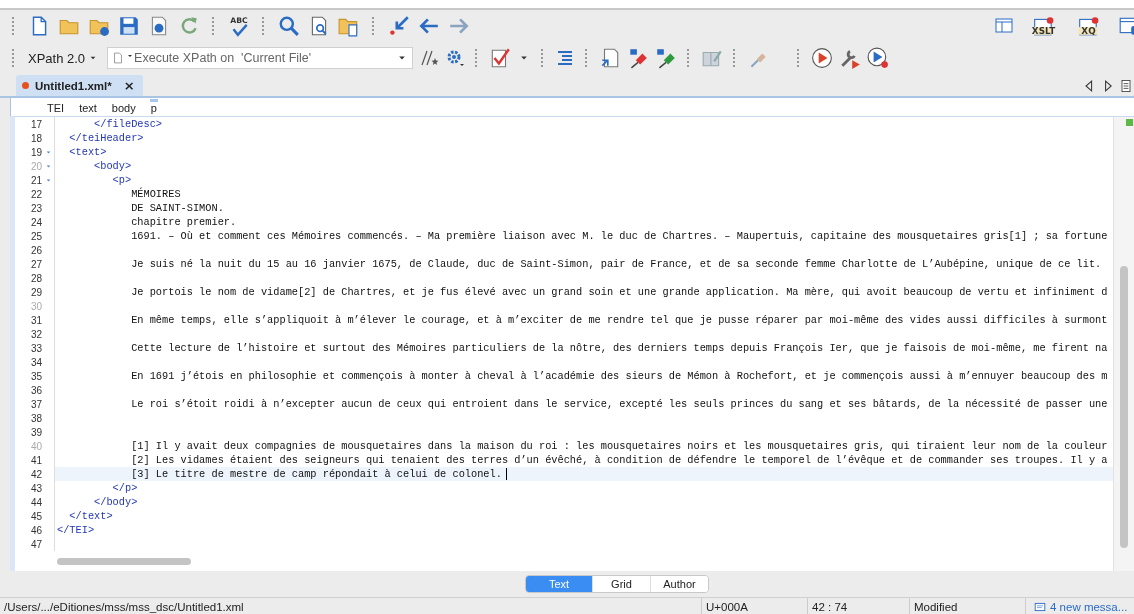 Image resolution: width=1134 pixels, height=614 pixels. Describe the element at coordinates (506, 474) in the screenshot. I see `text-cursor` at that location.